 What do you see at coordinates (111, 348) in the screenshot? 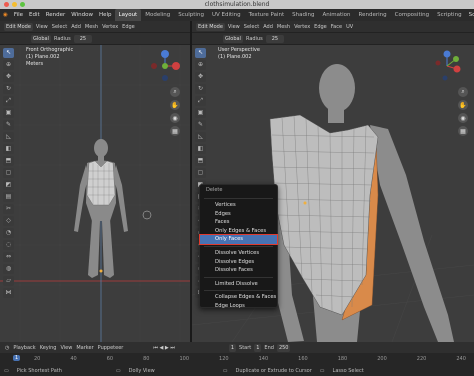
I see `timeline-puppeteer-menu: Puppeteer` at bounding box center [111, 348].